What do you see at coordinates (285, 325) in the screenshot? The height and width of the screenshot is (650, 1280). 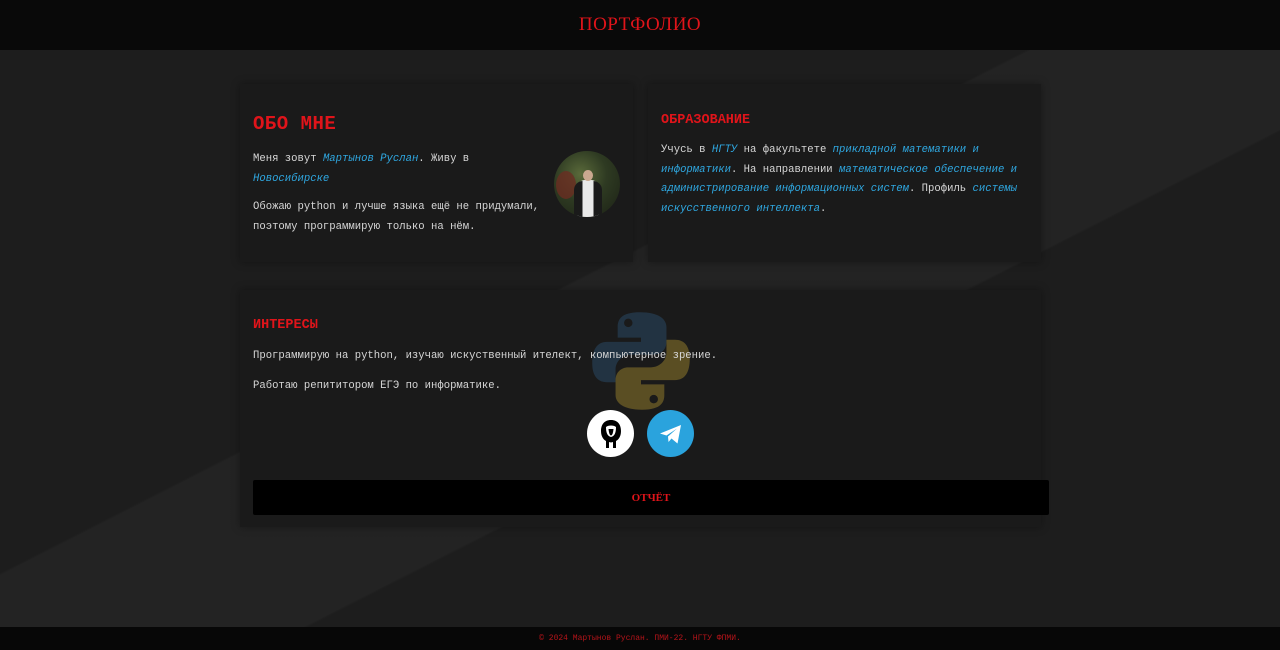 I see `interests-heading: ИНТЕРЕСЫ` at bounding box center [285, 325].